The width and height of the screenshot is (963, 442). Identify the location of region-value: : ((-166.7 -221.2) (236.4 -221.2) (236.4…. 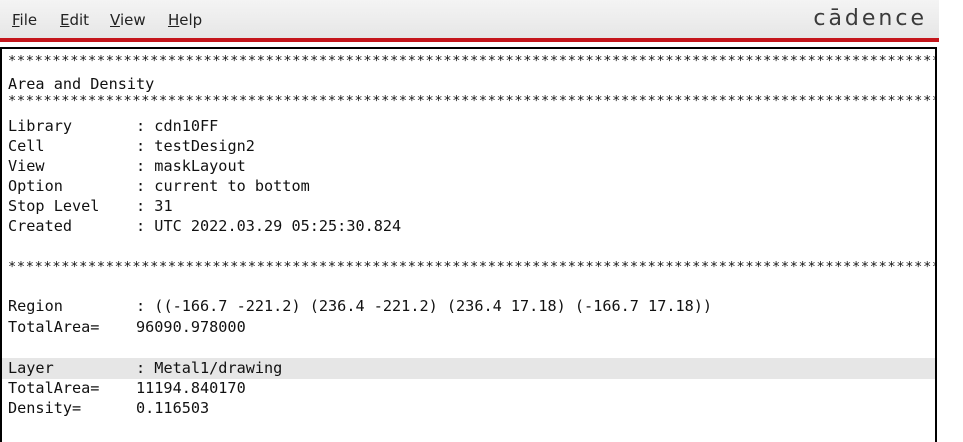
(424, 306).